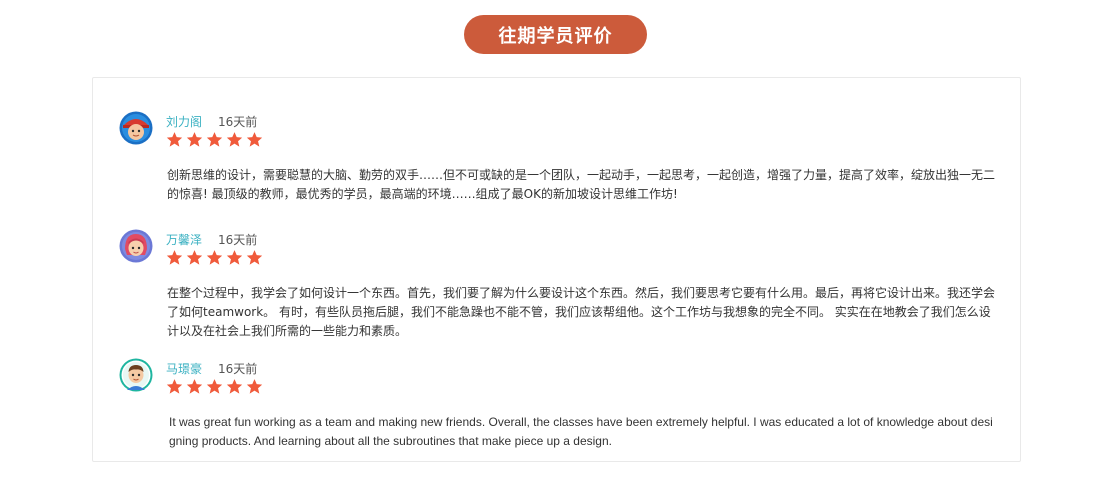  What do you see at coordinates (184, 121) in the screenshot?
I see `reviewer-name: 刘力阁` at bounding box center [184, 121].